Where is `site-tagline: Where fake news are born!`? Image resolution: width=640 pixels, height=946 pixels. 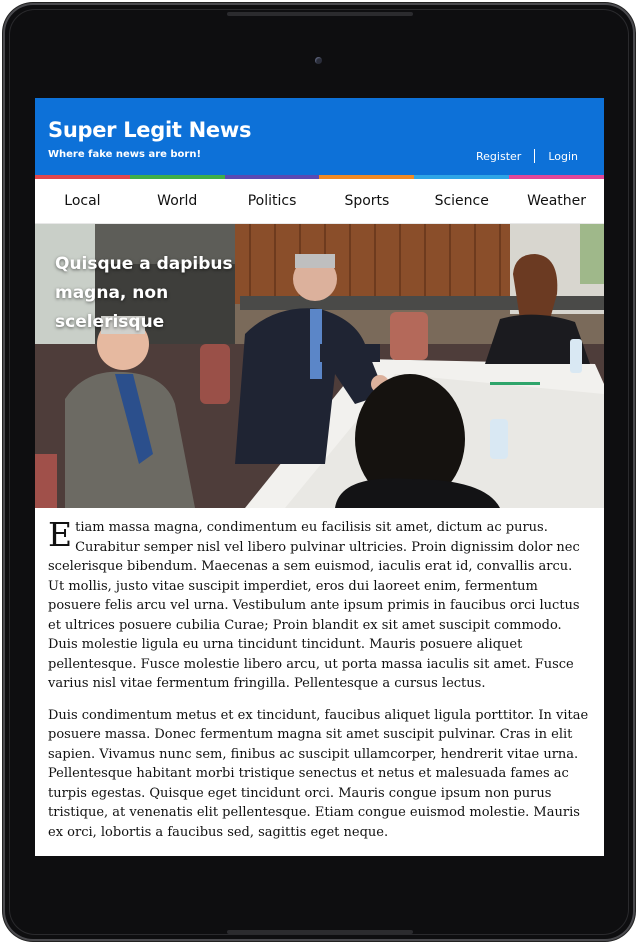 site-tagline: Where fake news are born! is located at coordinates (125, 154).